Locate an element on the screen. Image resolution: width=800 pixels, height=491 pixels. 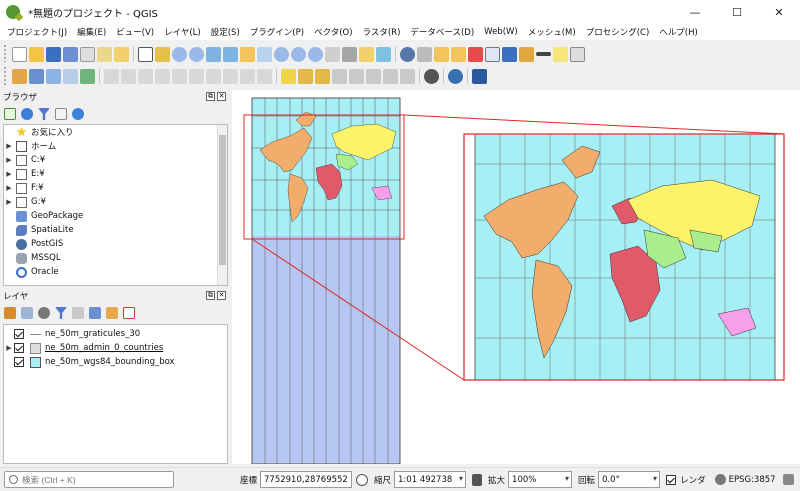
open-project-icon is located at coordinates (36, 54).